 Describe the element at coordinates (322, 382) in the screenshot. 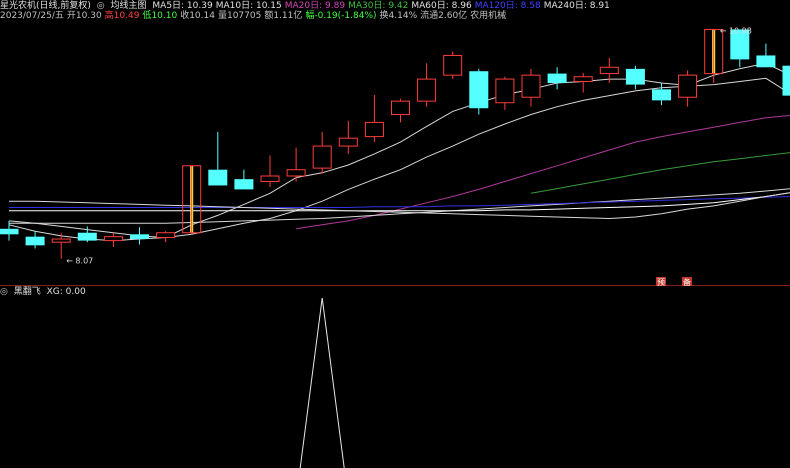

I see `indicator-line` at that location.